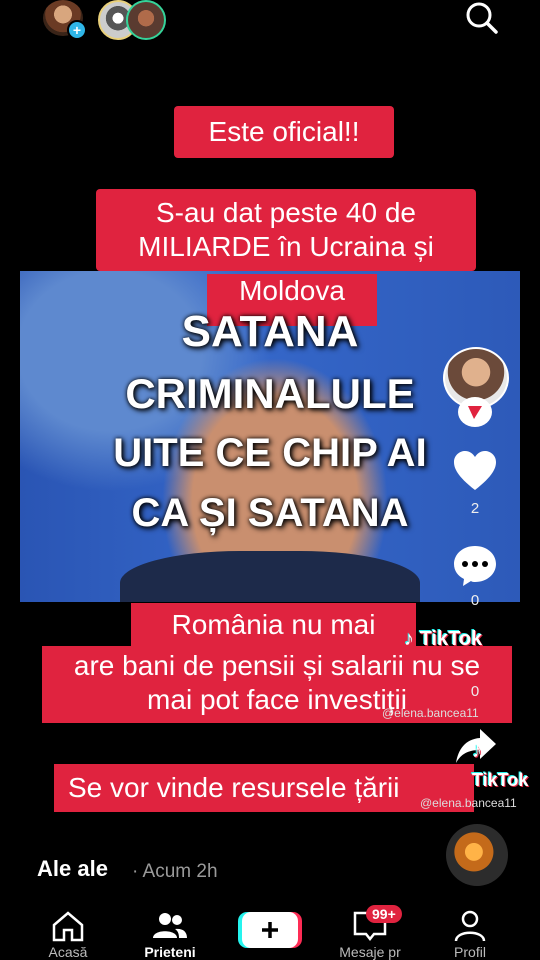  What do you see at coordinates (68, 926) in the screenshot?
I see `home-icon` at bounding box center [68, 926].